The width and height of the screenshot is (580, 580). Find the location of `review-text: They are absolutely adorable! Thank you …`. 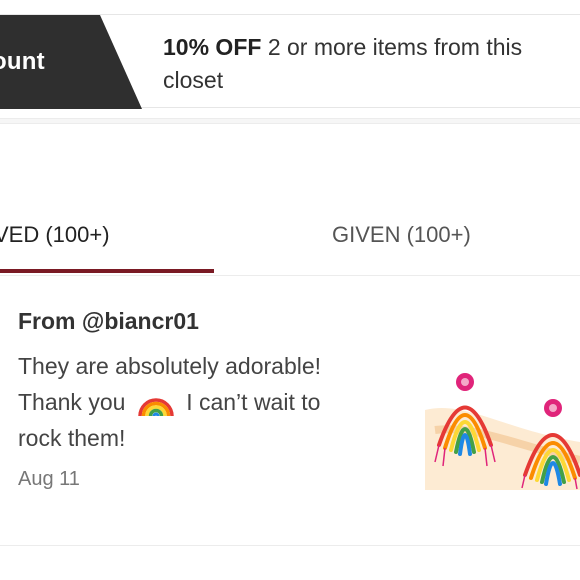

review-text: They are absolutely adorable! Thank you … is located at coordinates (193, 402).